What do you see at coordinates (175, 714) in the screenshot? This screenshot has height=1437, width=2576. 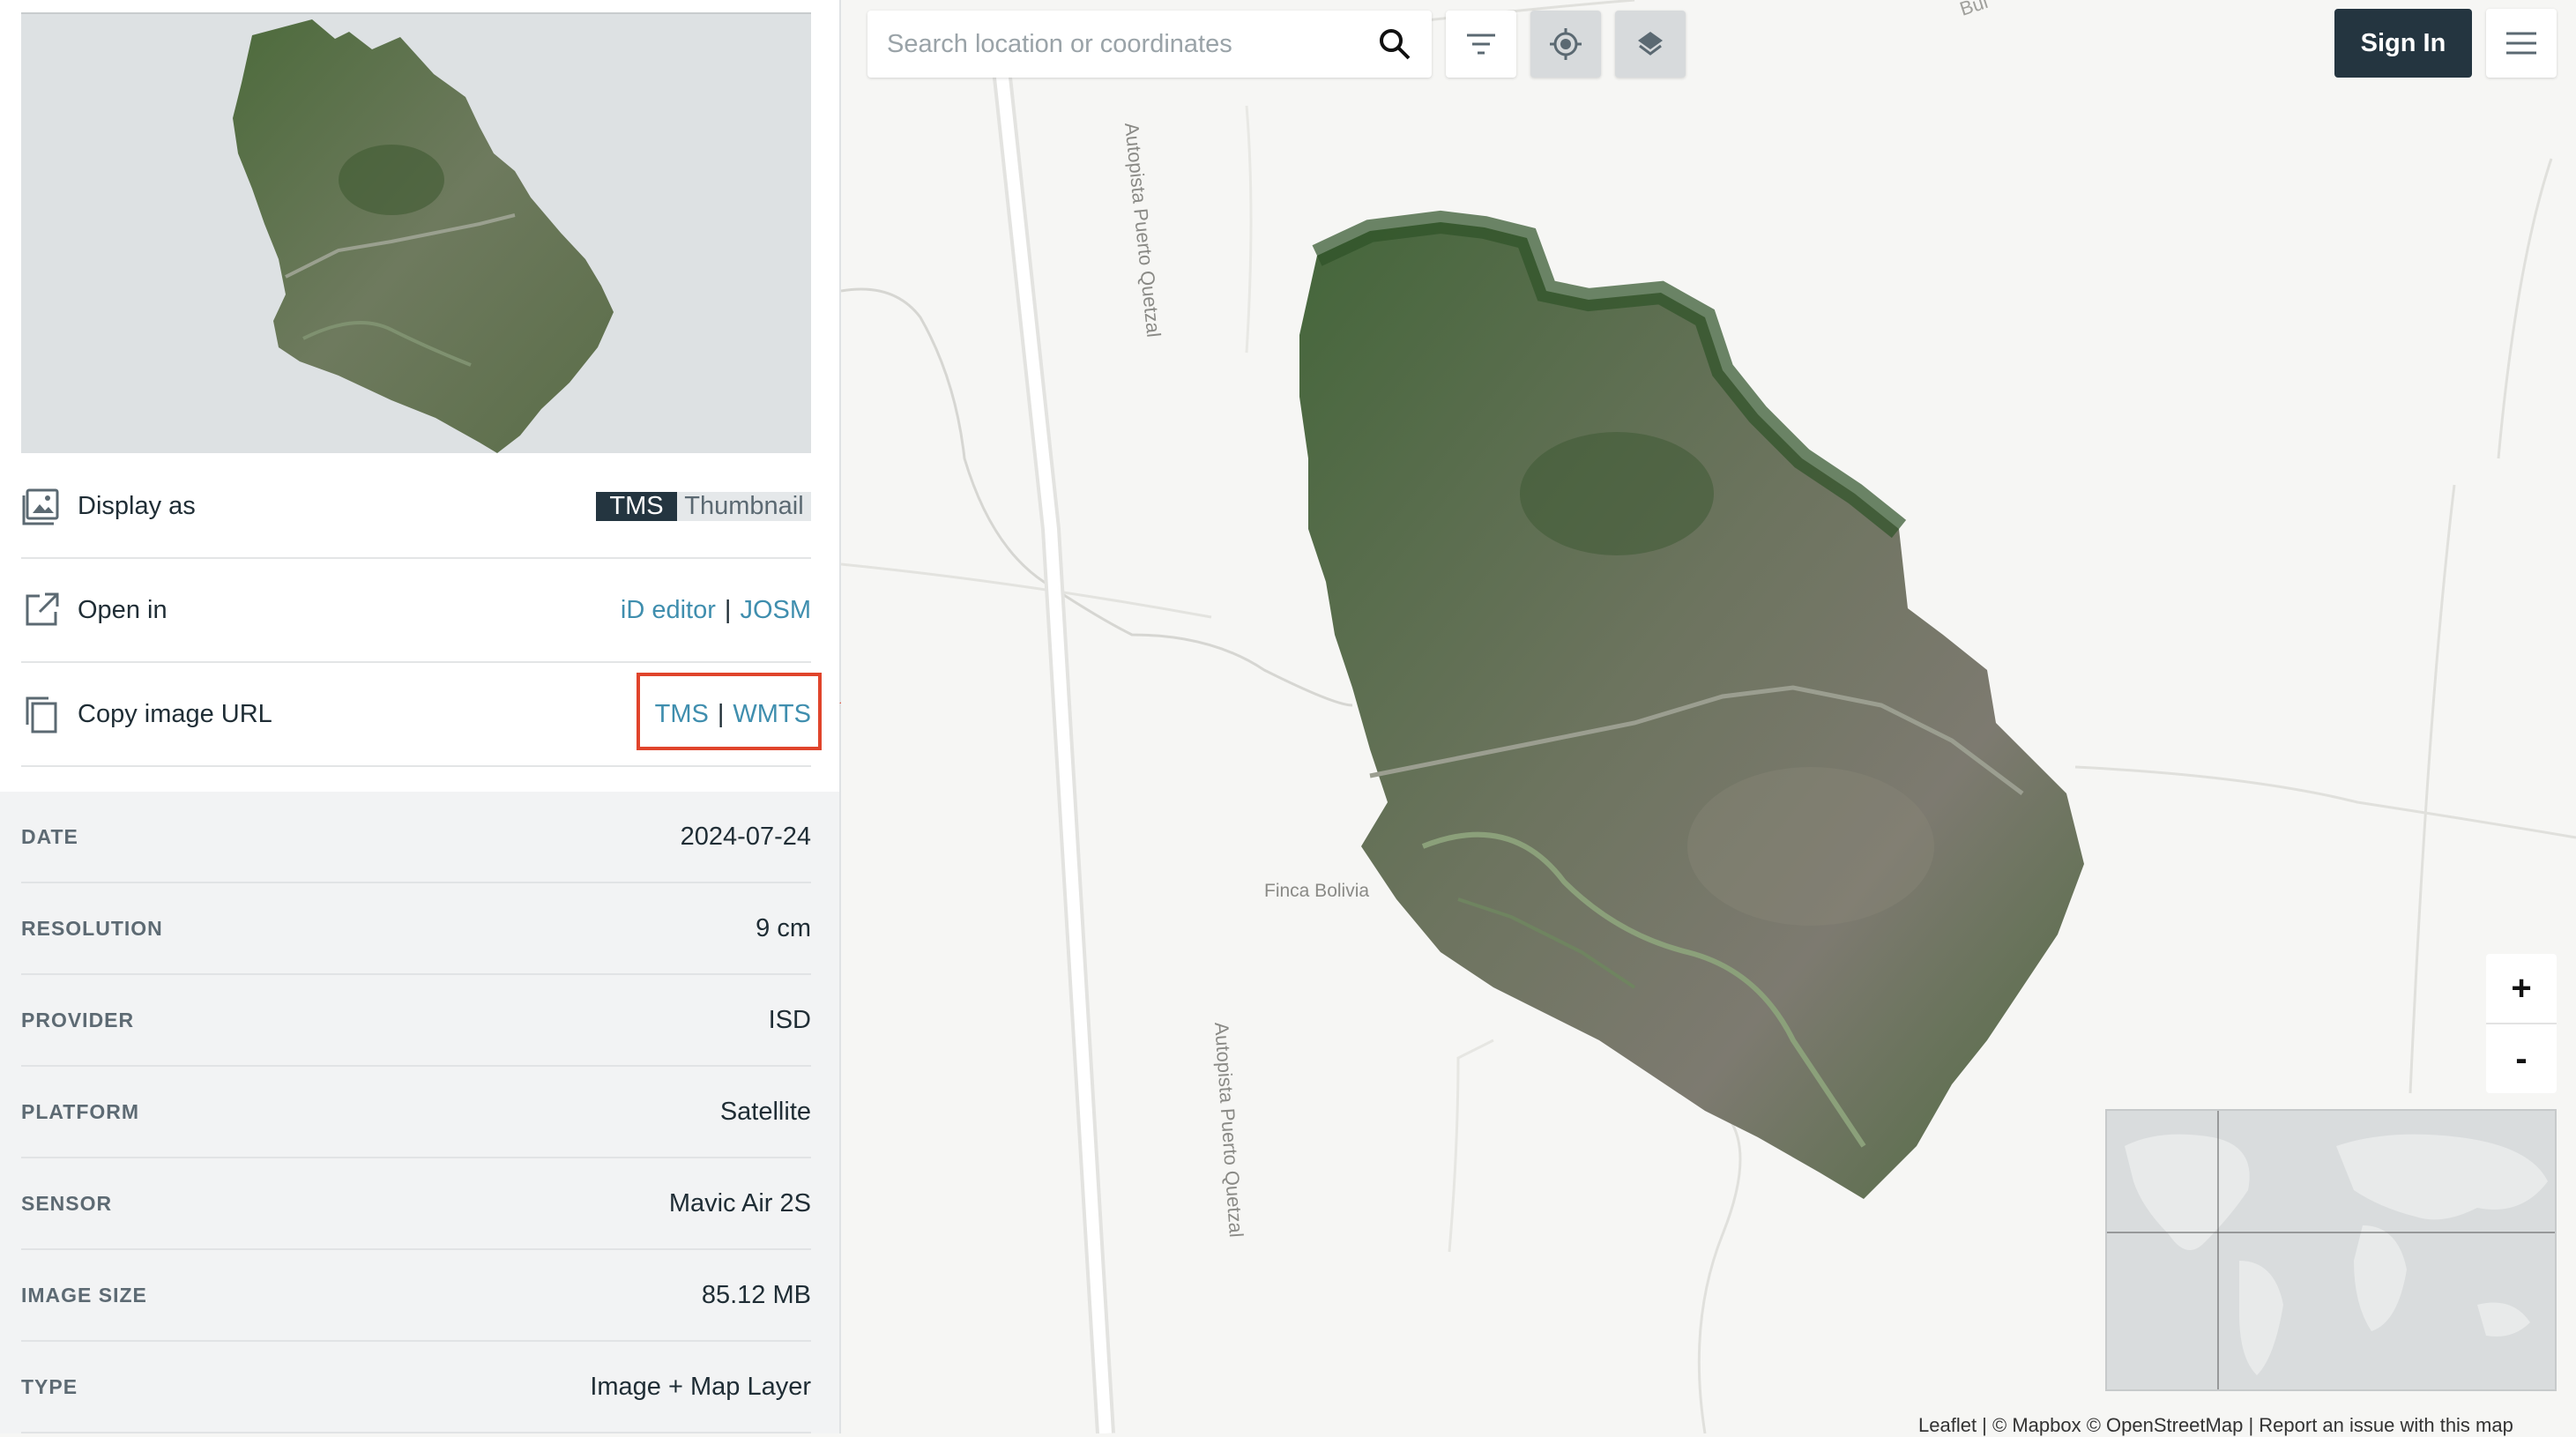 I see `copy-url-label: Copy image URL` at bounding box center [175, 714].